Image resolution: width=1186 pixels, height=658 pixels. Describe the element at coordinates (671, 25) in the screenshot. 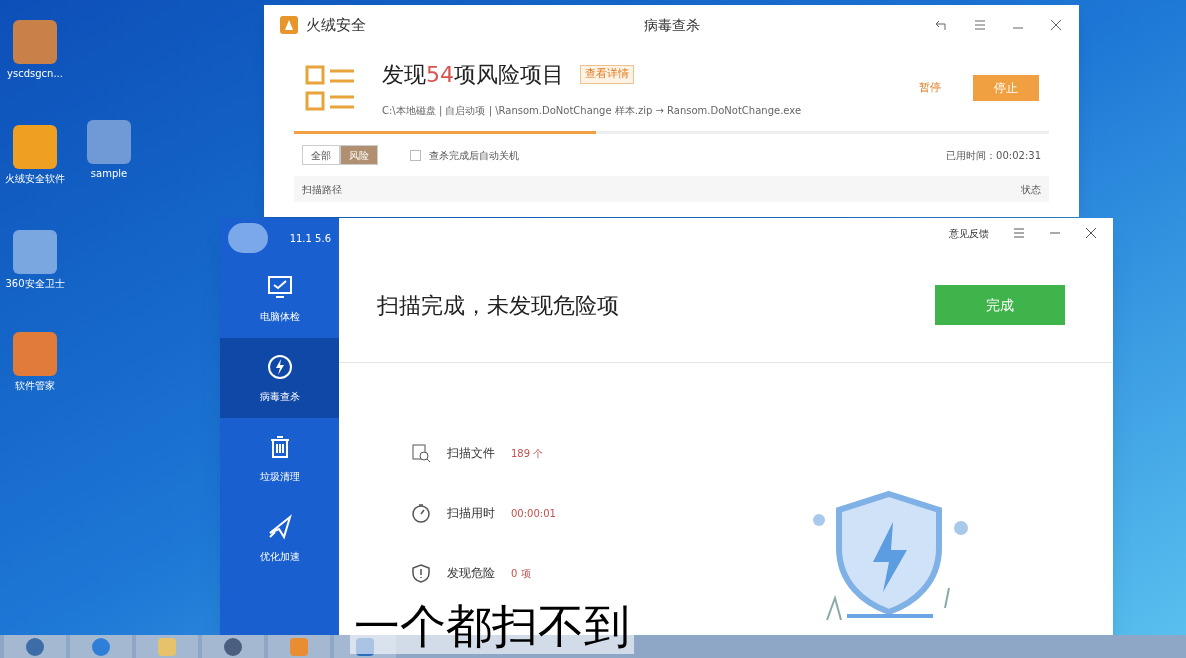

I see `window-title: 病毒查杀` at that location.